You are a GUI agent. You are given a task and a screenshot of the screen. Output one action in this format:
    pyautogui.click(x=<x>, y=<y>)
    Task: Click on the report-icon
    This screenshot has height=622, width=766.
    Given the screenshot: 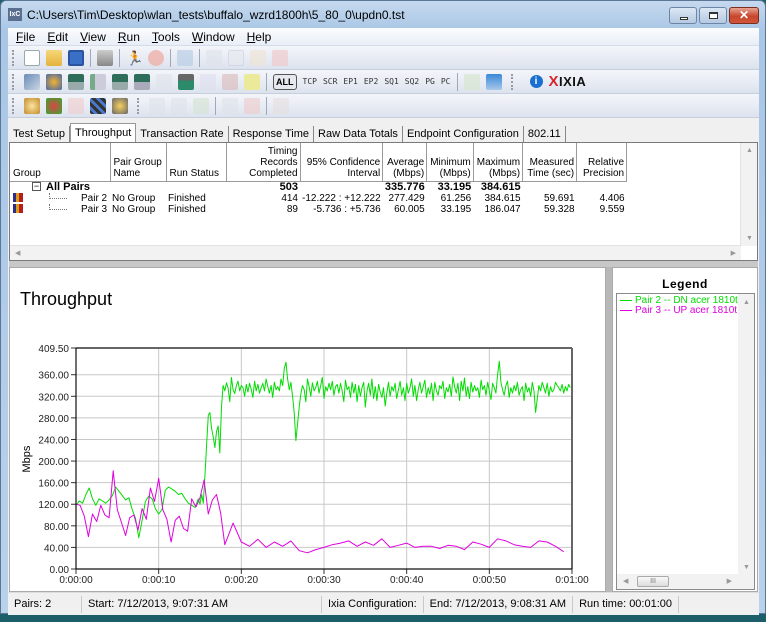 What is the action you would take?
    pyautogui.click(x=281, y=105)
    